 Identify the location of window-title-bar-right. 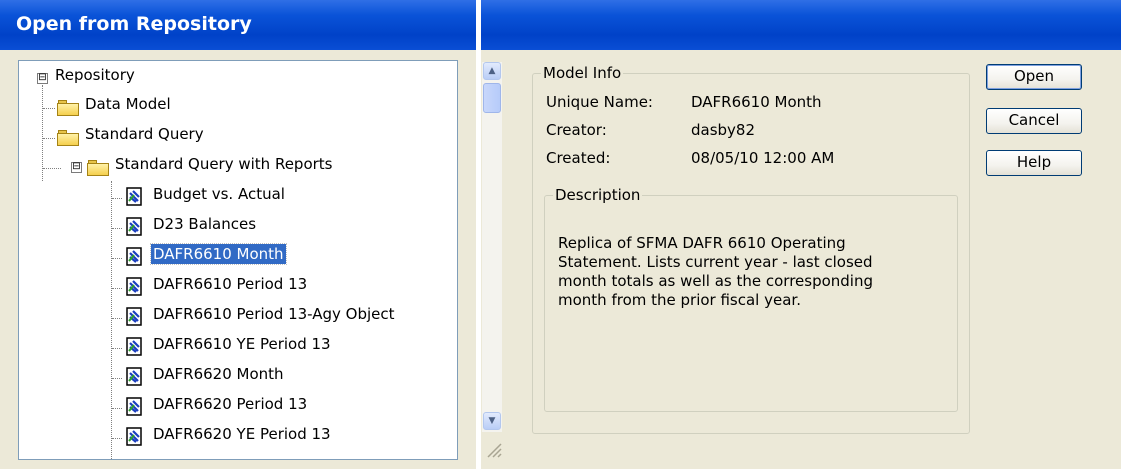
(801, 25).